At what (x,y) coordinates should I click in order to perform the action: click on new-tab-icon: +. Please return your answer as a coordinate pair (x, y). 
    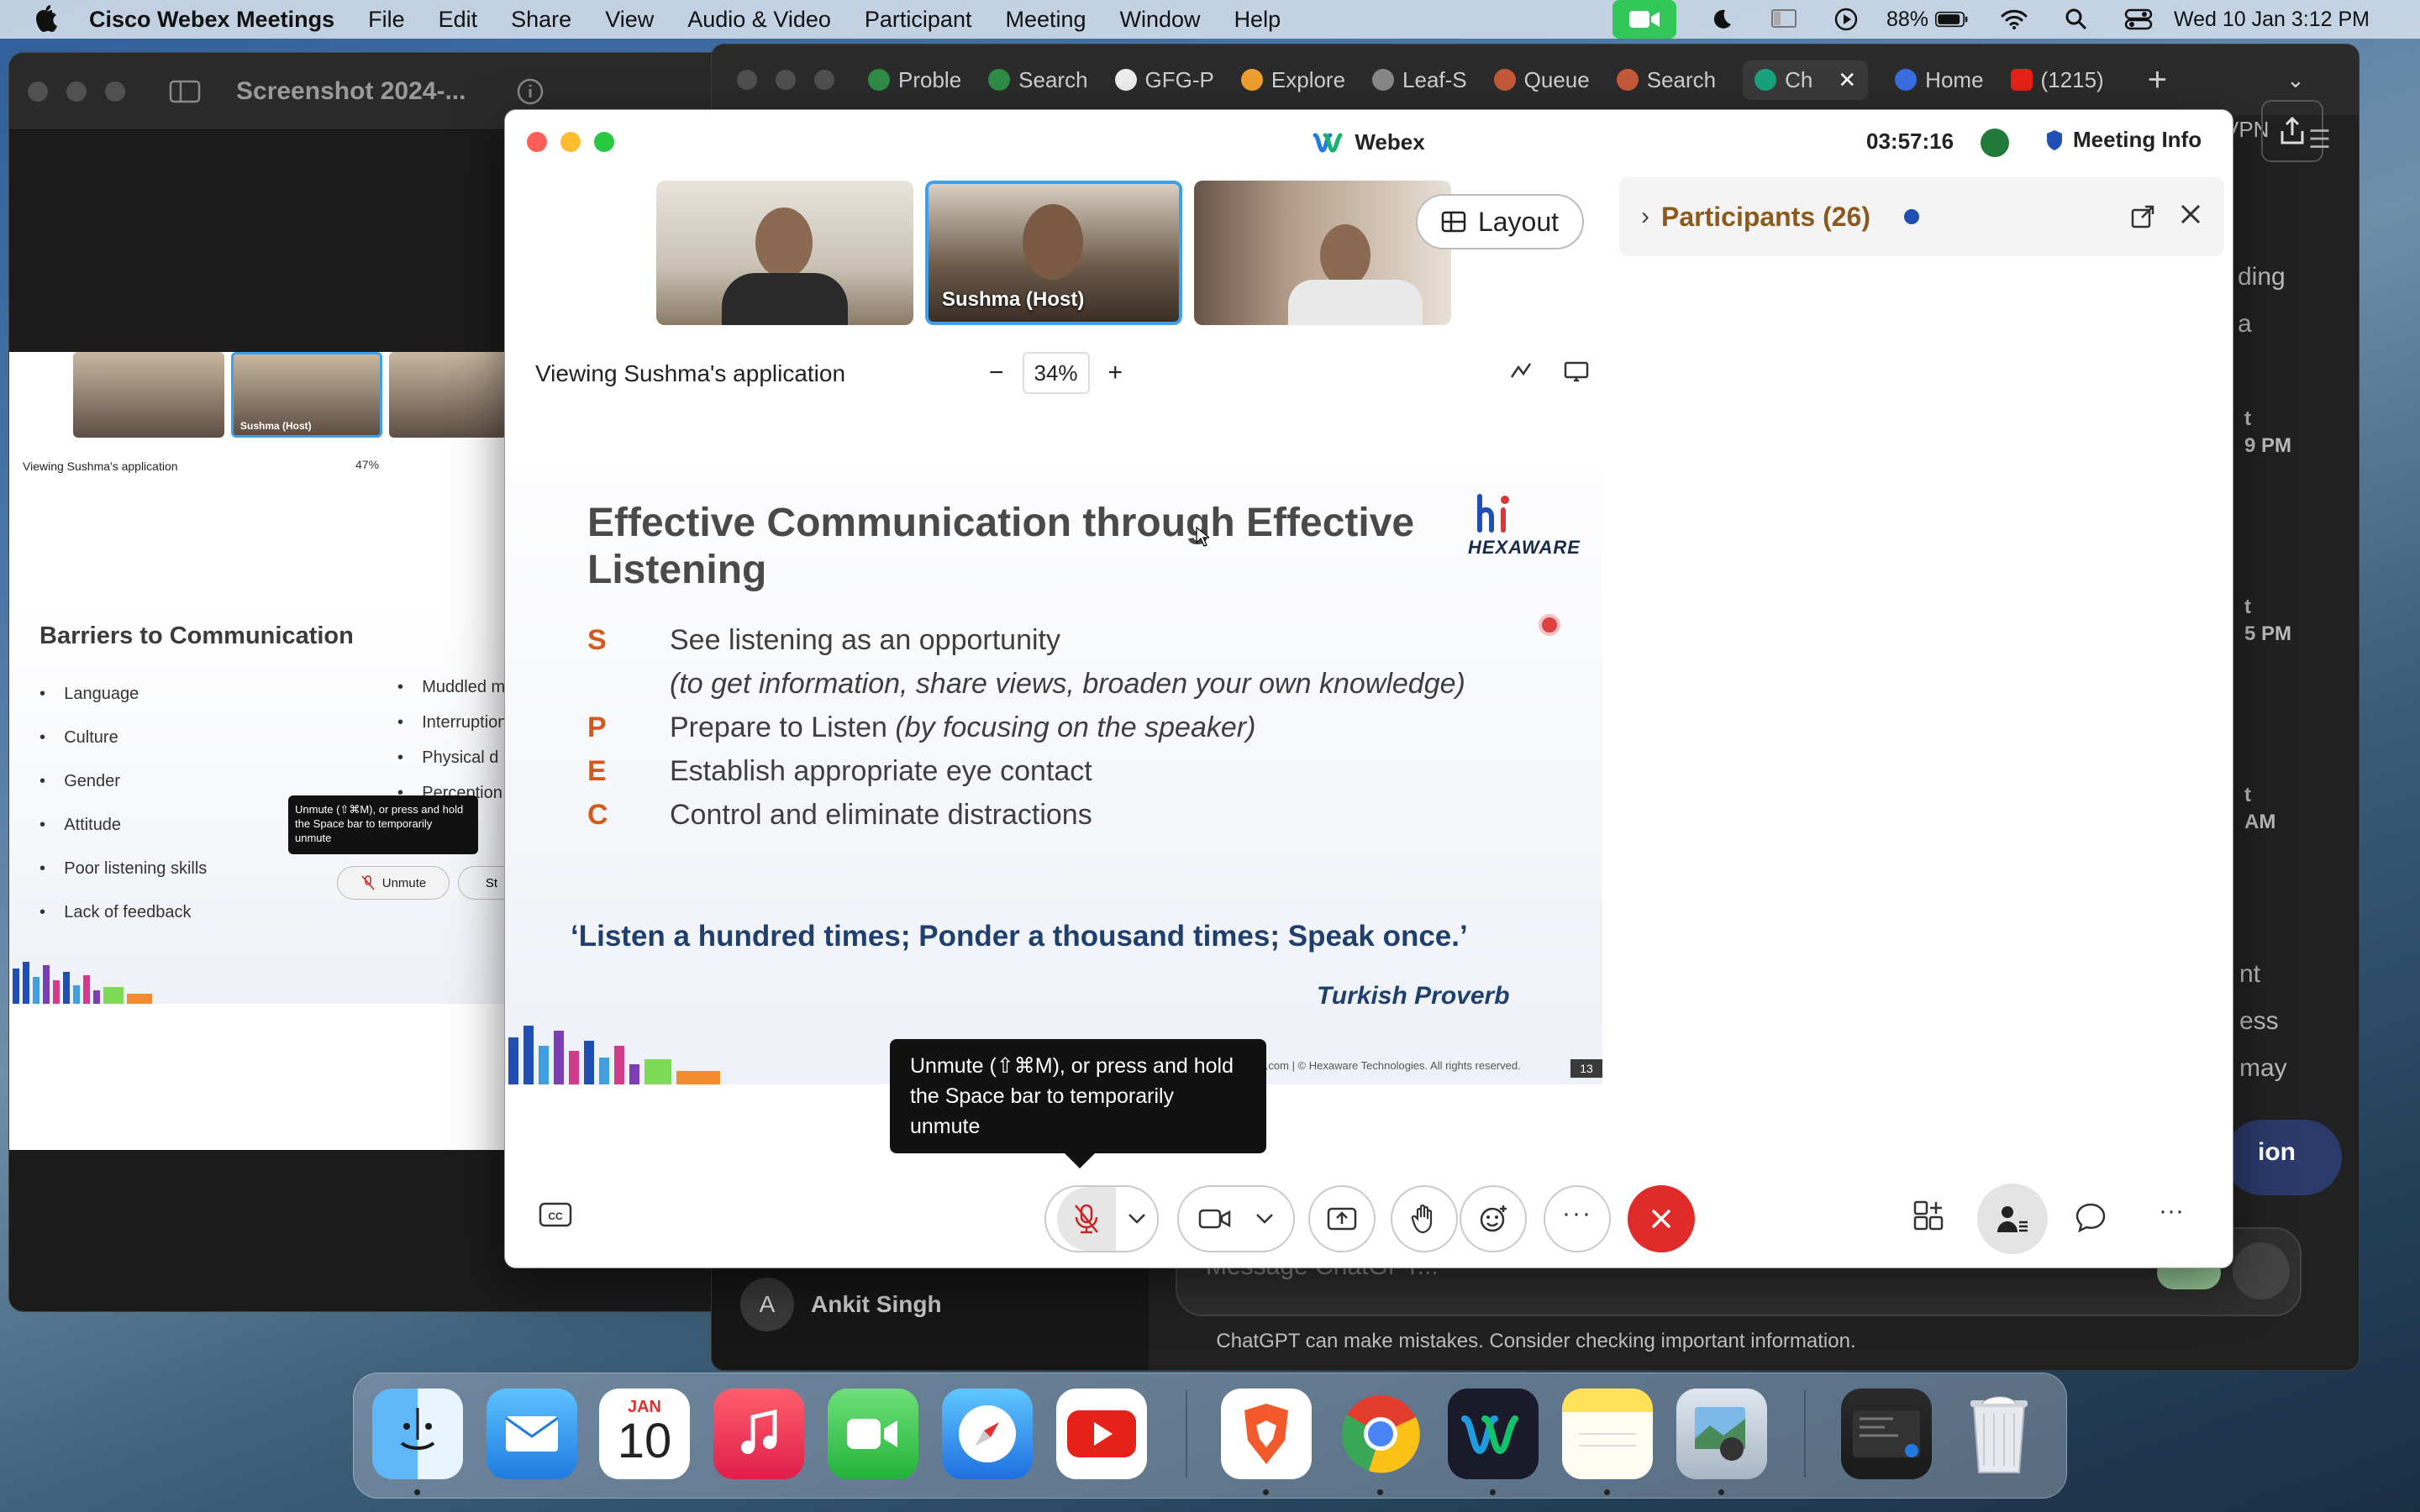
    Looking at the image, I should click on (2157, 80).